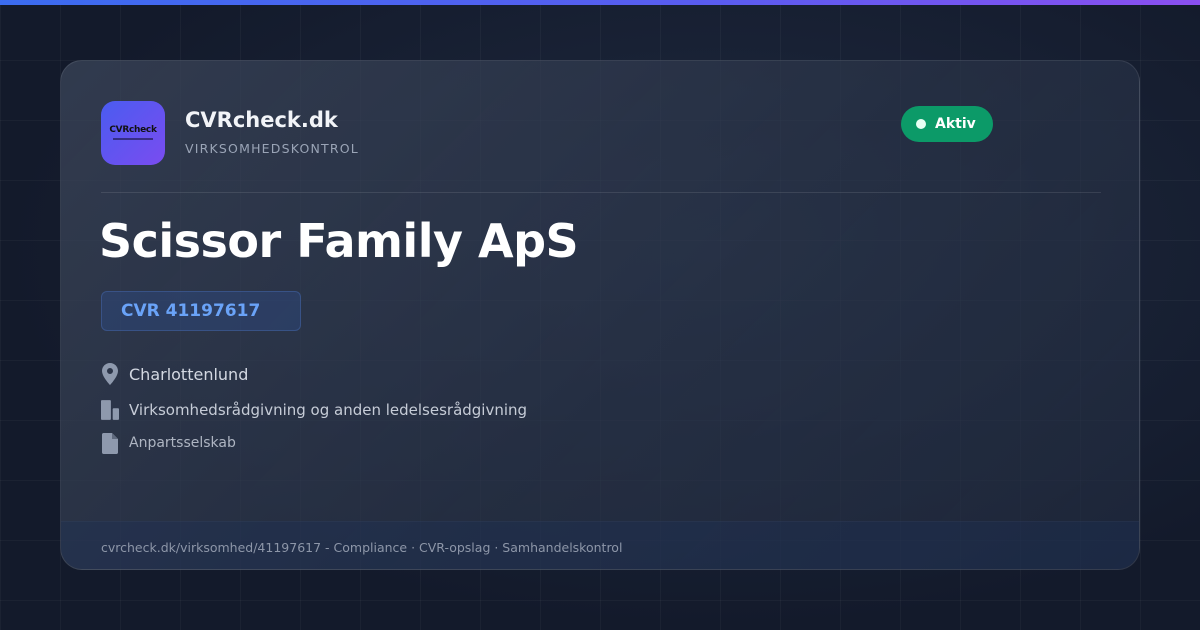 The height and width of the screenshot is (630, 1200). I want to click on company-name: Scissor Family ApS, so click(339, 241).